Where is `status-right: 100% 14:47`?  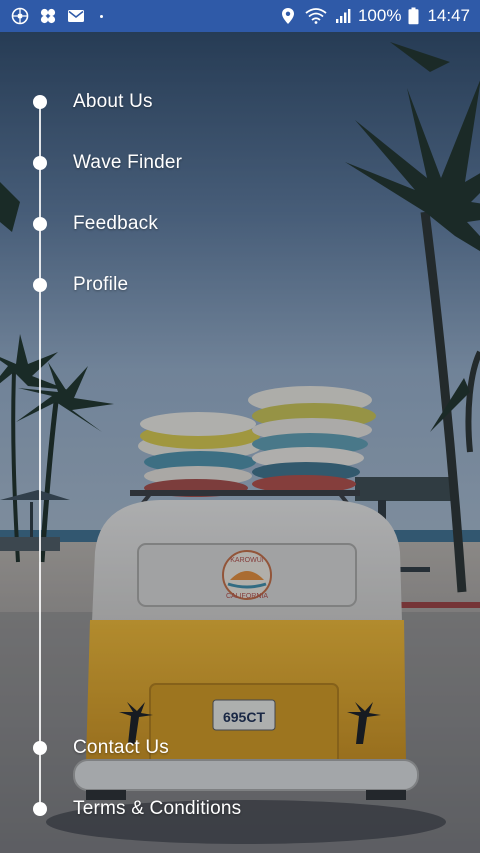
status-right: 100% 14:47 is located at coordinates (374, 16).